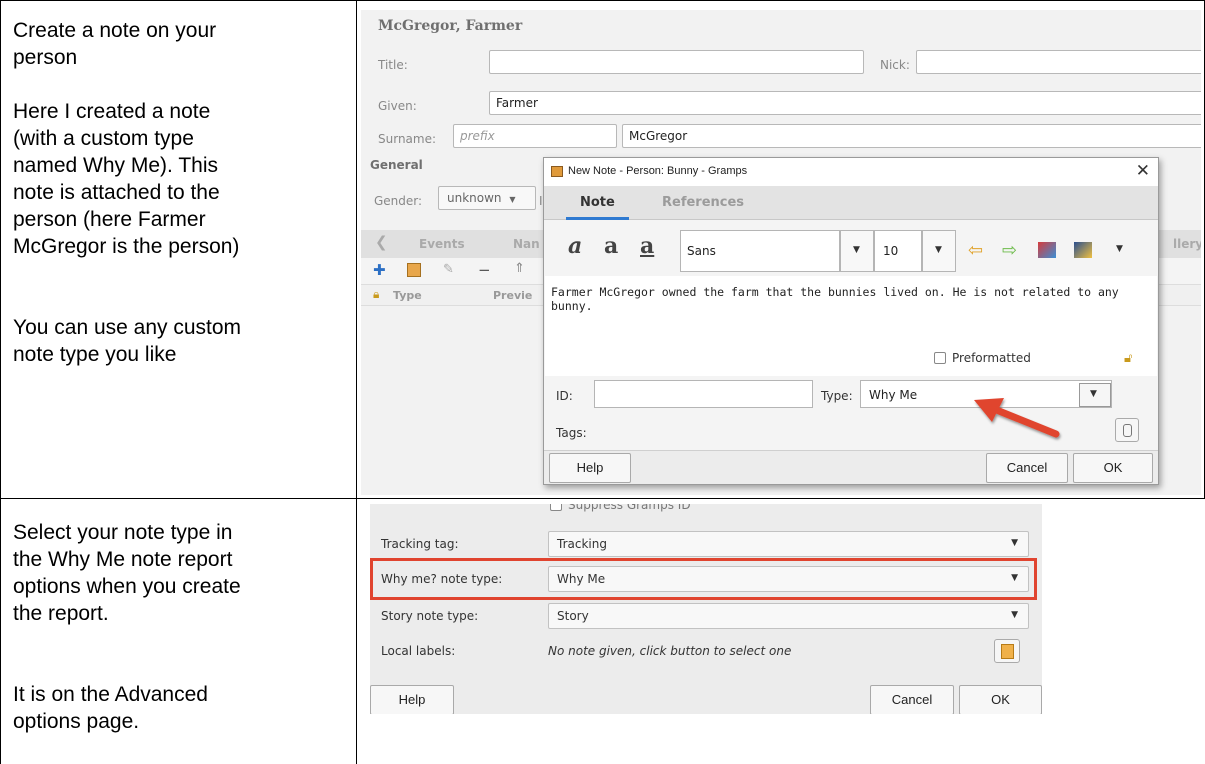 Image resolution: width=1205 pixels, height=764 pixels. What do you see at coordinates (851, 467) in the screenshot?
I see `dialog-footer: Help Cancel OK` at bounding box center [851, 467].